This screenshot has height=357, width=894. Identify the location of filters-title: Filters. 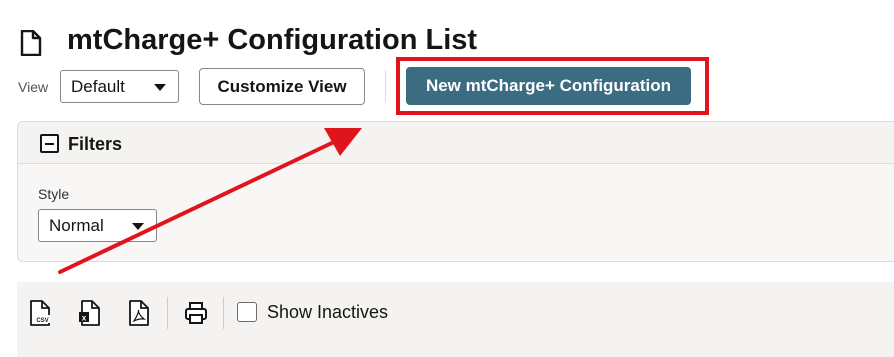
(95, 144).